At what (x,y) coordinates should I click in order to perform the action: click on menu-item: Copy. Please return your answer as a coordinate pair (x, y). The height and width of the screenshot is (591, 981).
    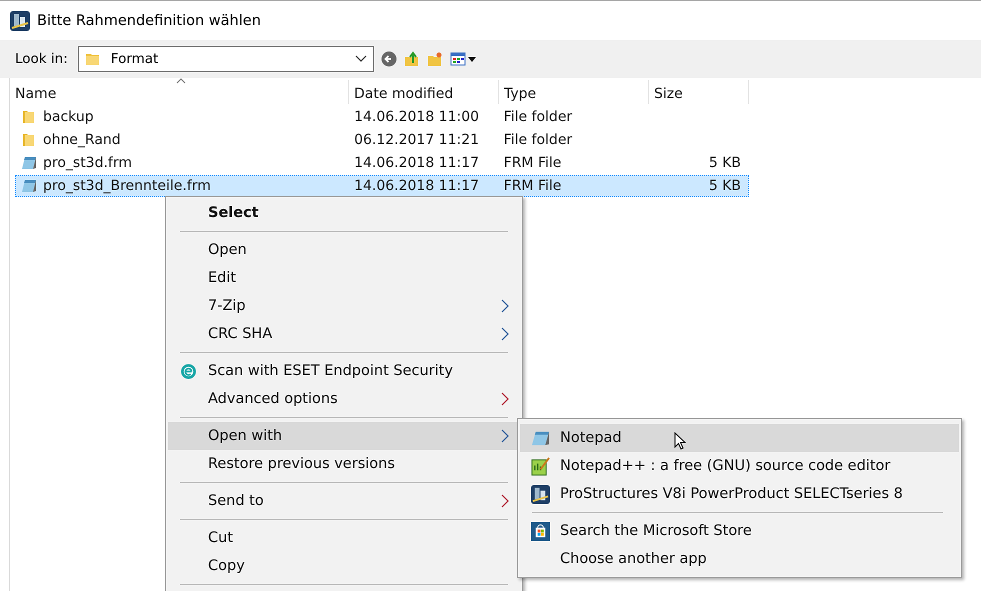
    Looking at the image, I should click on (344, 566).